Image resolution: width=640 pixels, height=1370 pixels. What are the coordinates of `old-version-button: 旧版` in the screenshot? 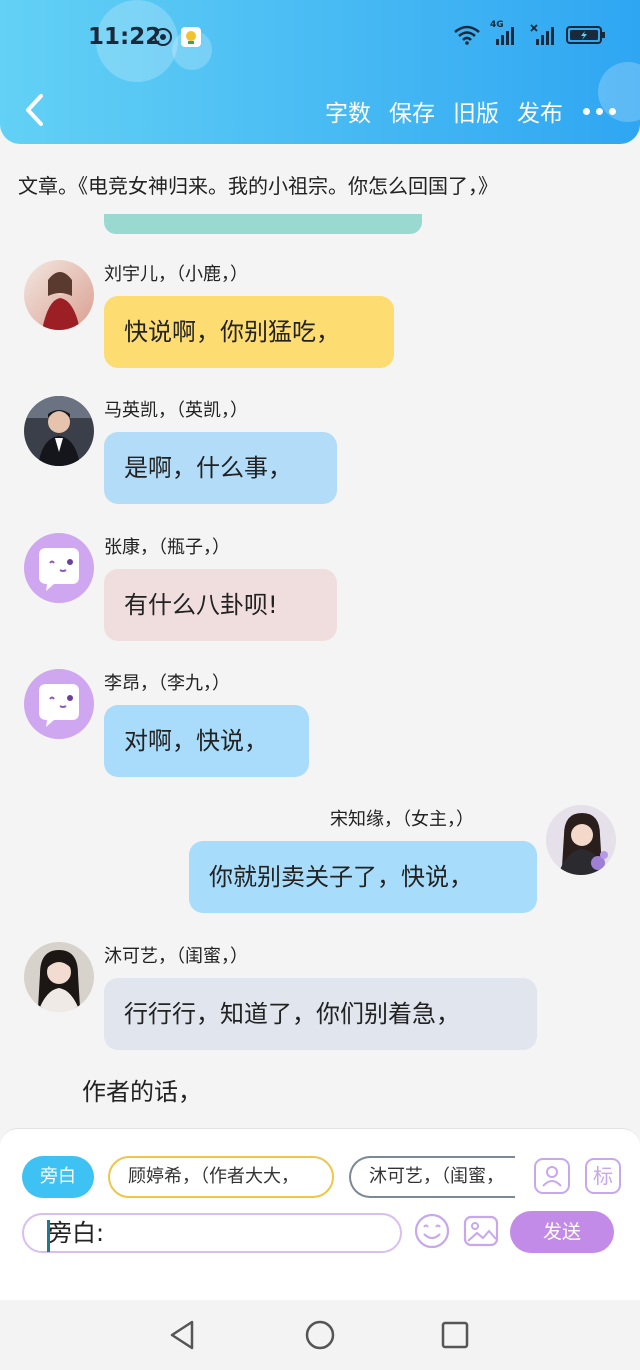 It's located at (476, 111).